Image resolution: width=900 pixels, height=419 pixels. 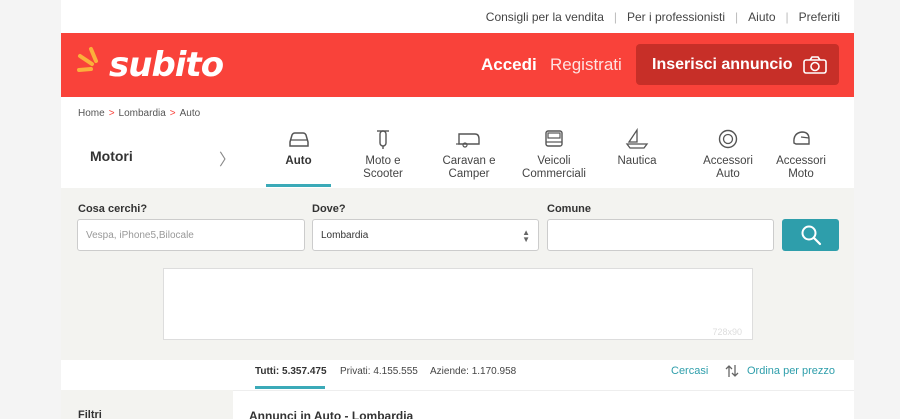 I want to click on stat-business: Aziende: 1.170.958, so click(x=473, y=371).